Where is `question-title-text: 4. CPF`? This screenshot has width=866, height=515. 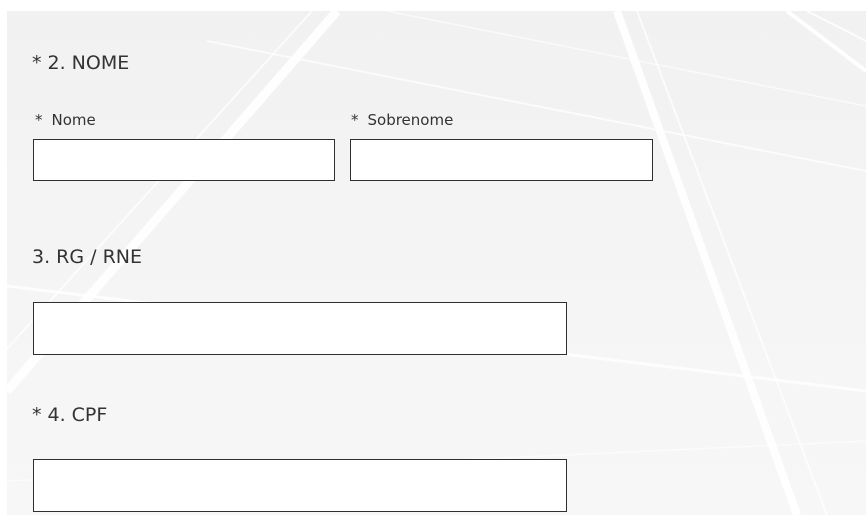 question-title-text: 4. CPF is located at coordinates (77, 415).